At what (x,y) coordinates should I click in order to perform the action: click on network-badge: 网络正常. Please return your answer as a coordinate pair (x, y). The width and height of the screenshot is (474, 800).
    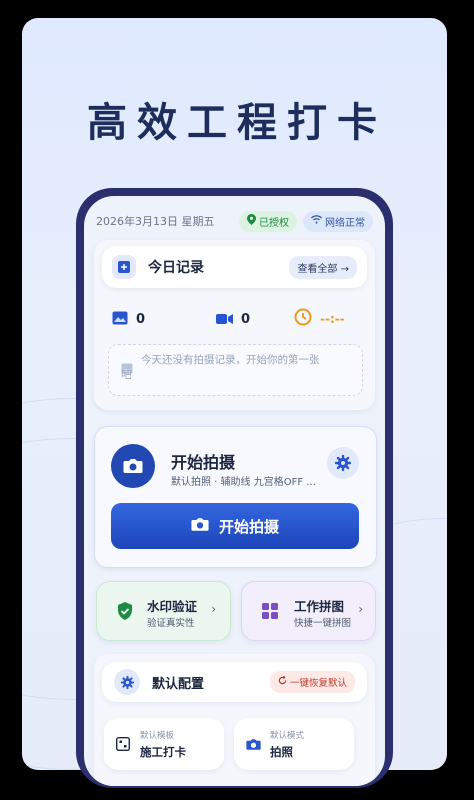
    Looking at the image, I should click on (338, 221).